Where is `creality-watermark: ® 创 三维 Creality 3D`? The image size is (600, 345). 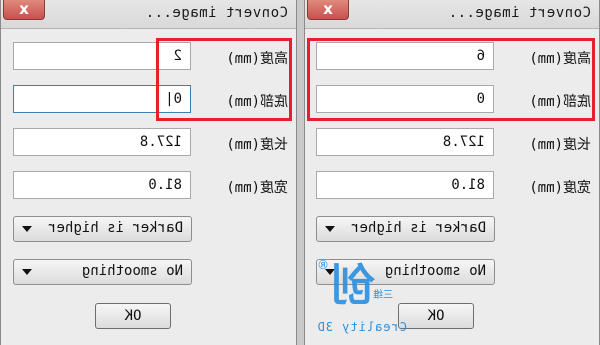 creality-watermark: ® 创 三维 Creality 3D is located at coordinates (358, 299).